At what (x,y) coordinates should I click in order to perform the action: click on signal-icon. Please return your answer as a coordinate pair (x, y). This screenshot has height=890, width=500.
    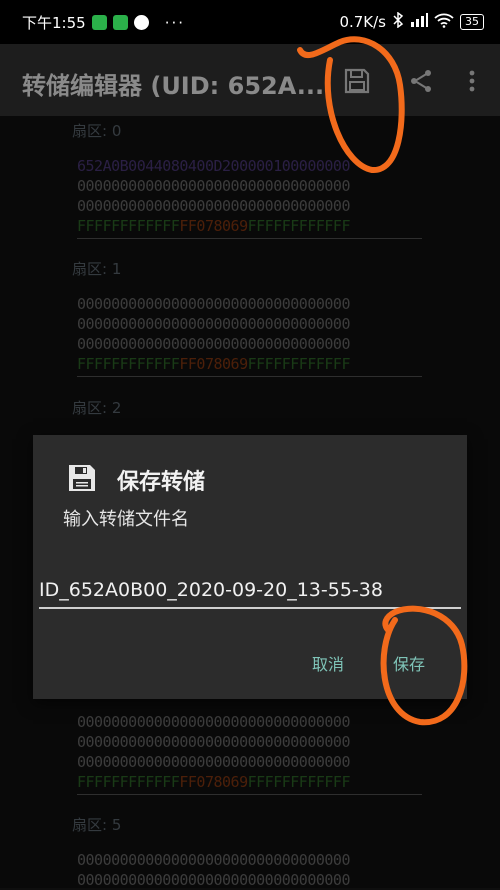
    Looking at the image, I should click on (419, 22).